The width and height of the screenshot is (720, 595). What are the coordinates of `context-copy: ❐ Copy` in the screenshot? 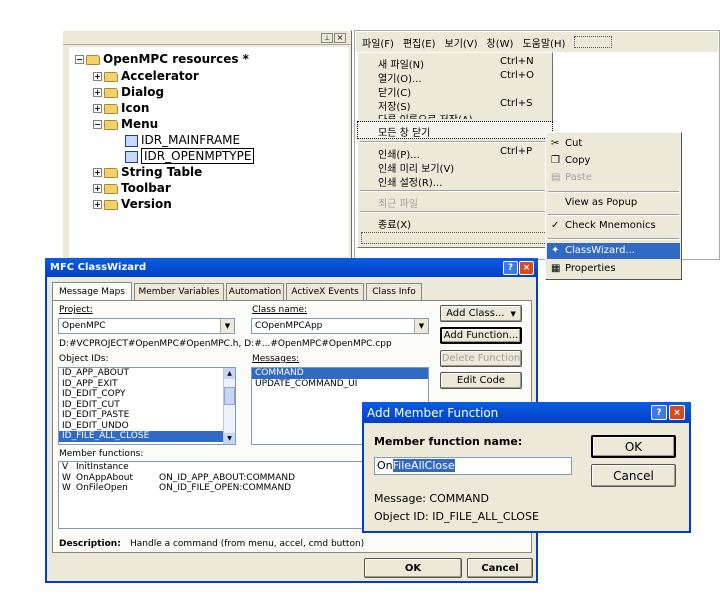 It's located at (570, 160).